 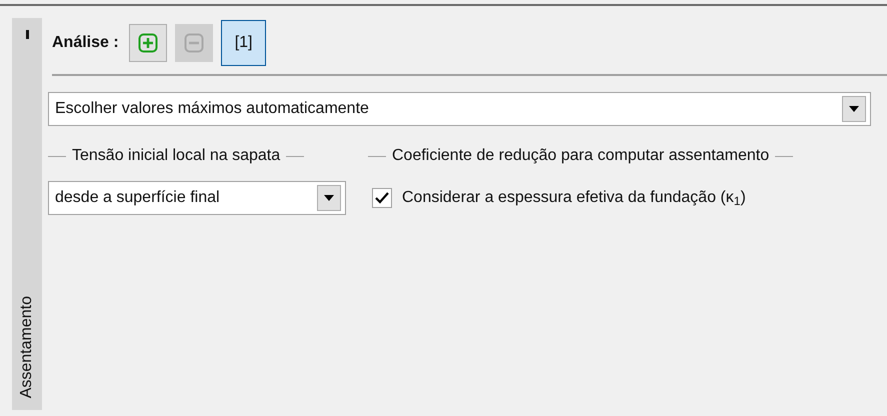 What do you see at coordinates (26, 347) in the screenshot?
I see `side-tab-label: Assentamento` at bounding box center [26, 347].